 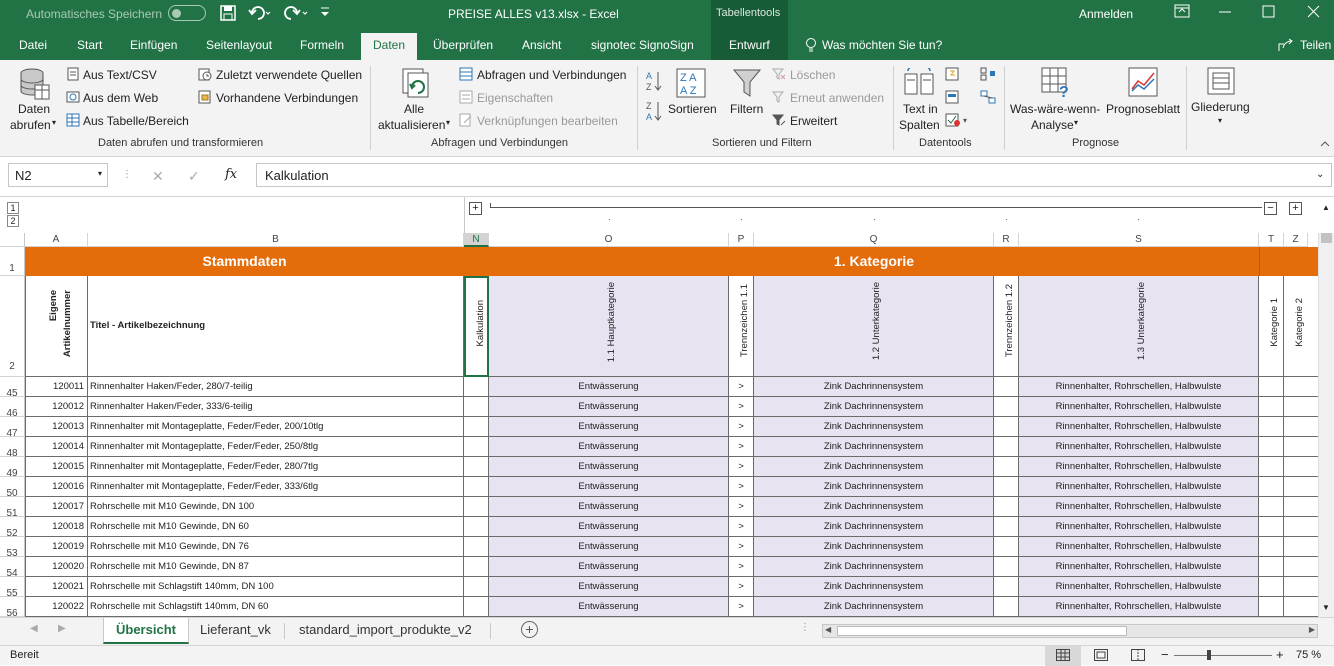 I want to click on text-to-columns-icon, so click(x=919, y=82).